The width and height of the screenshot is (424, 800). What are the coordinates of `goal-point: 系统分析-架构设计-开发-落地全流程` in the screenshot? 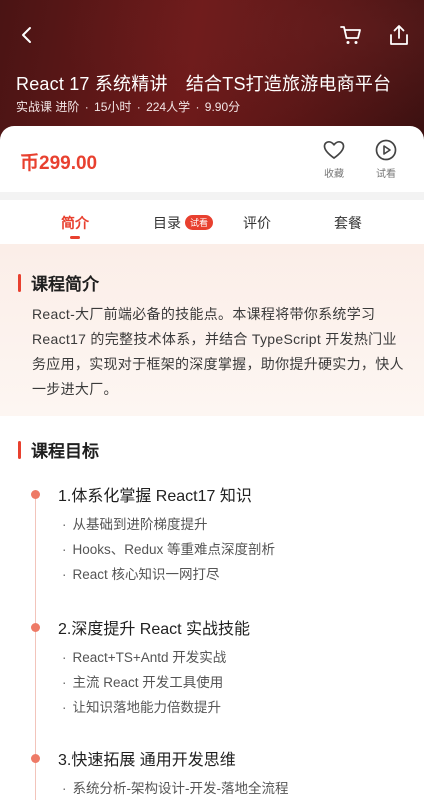 It's located at (175, 787).